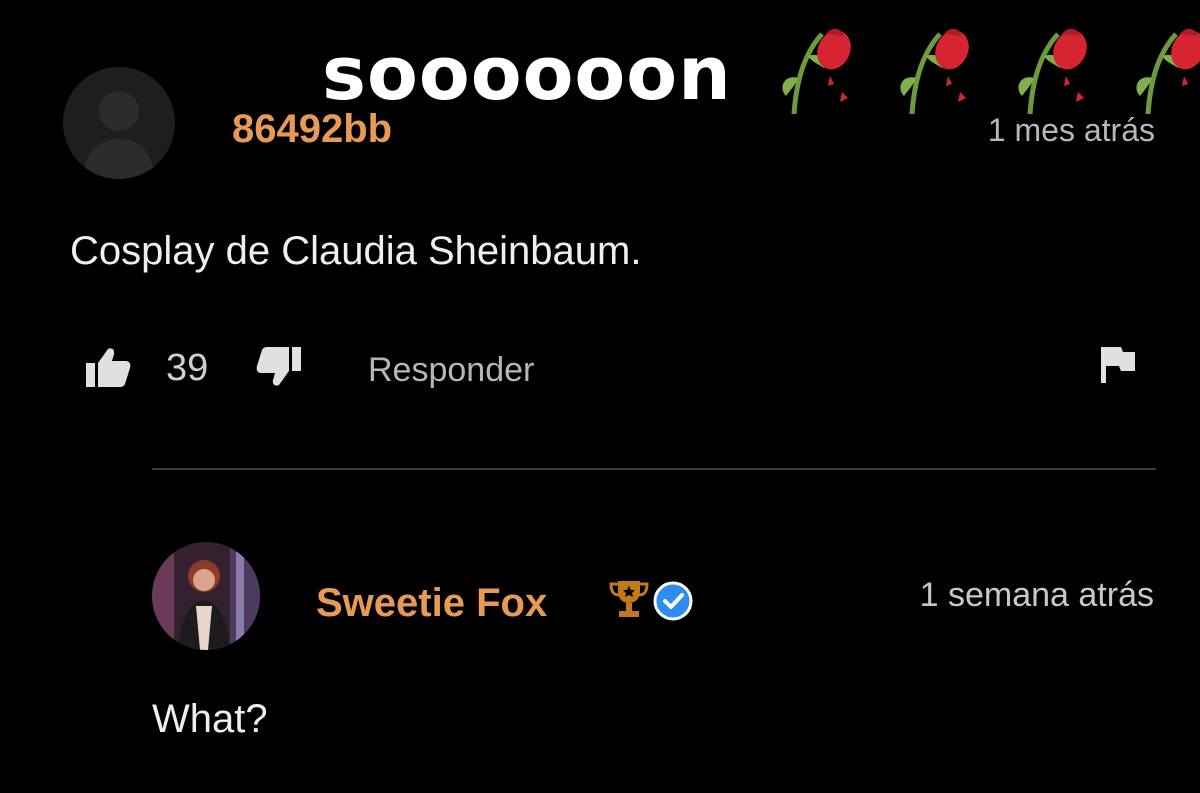  What do you see at coordinates (210, 719) in the screenshot?
I see `reply-text: What?` at bounding box center [210, 719].